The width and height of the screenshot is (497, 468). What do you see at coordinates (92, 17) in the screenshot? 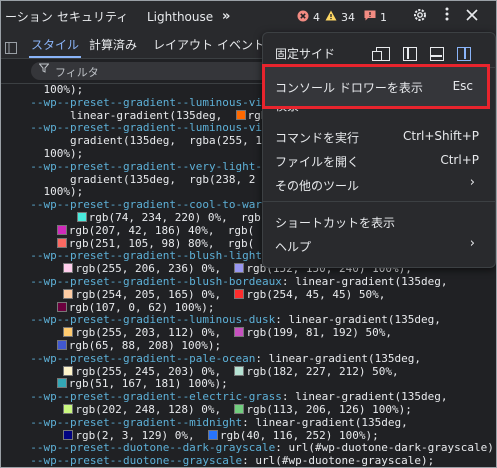
I see `tab-security: セキュリティ` at bounding box center [92, 17].